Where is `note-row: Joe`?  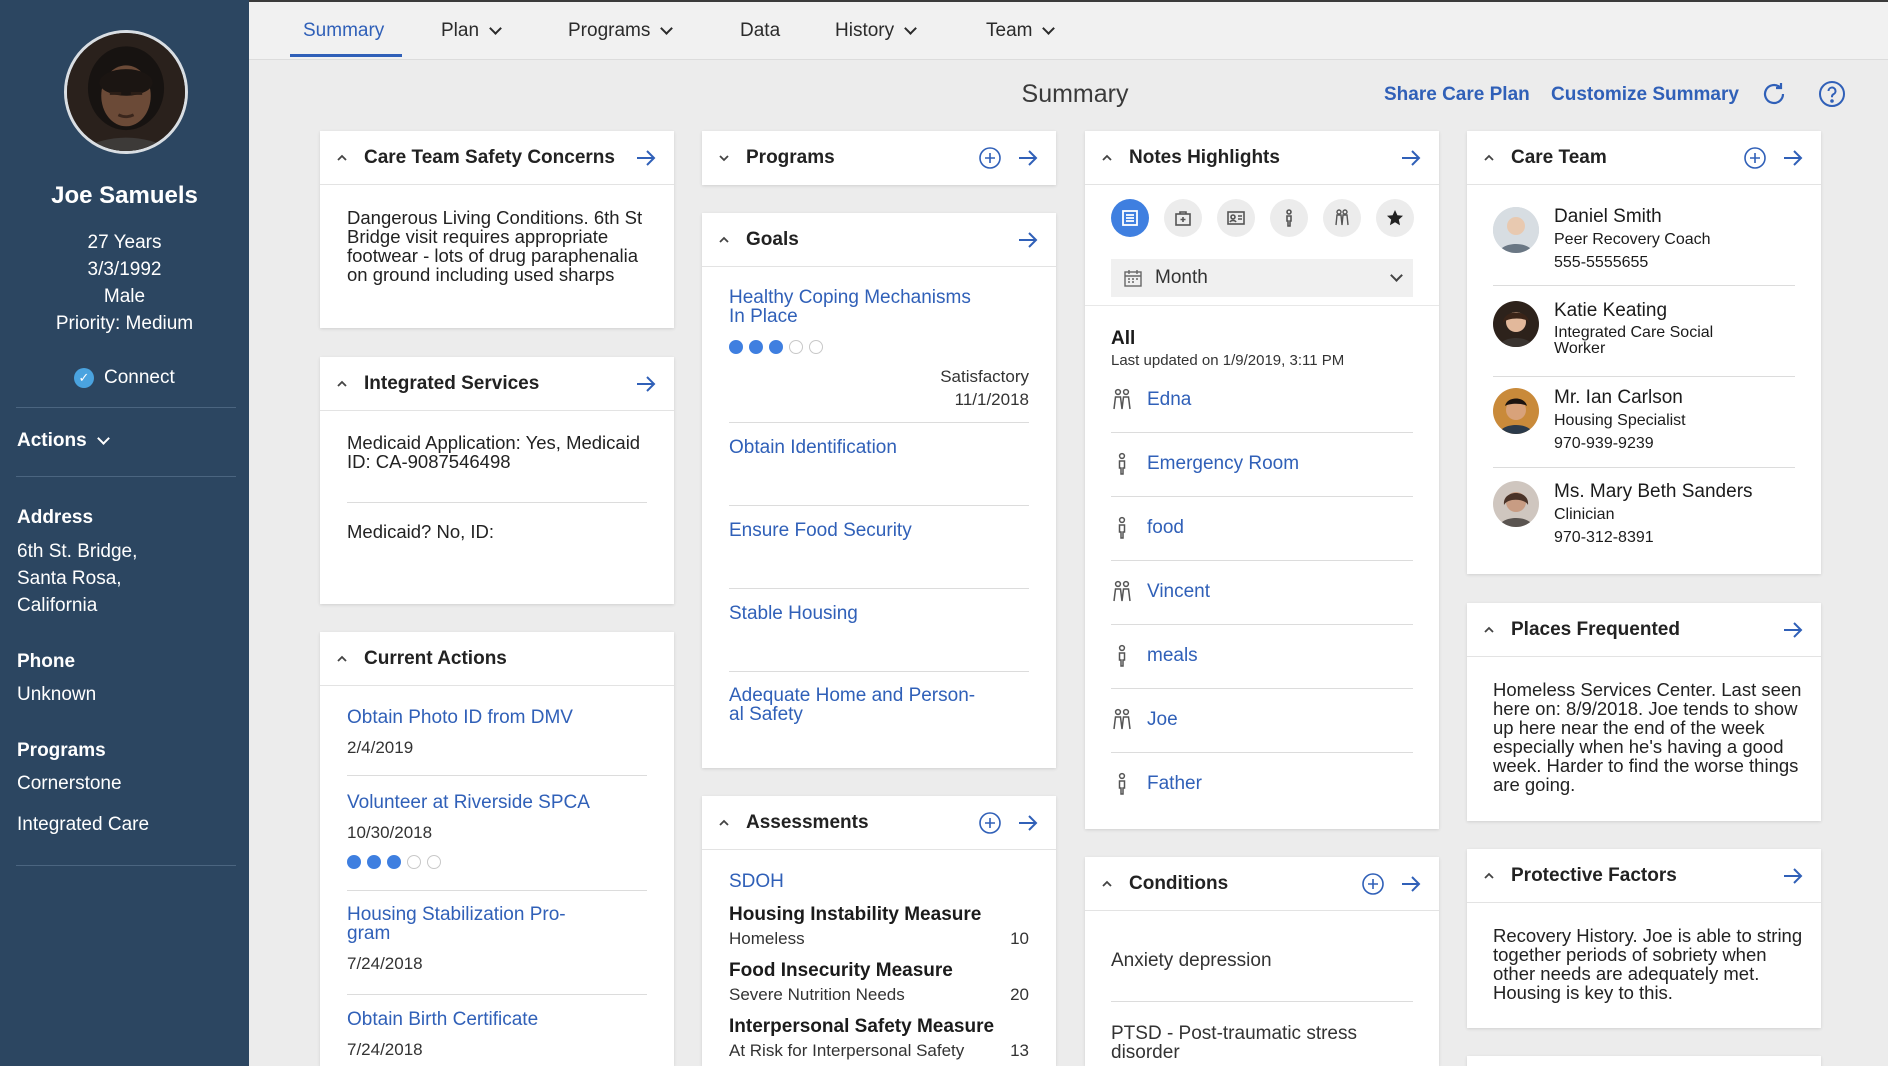 note-row: Joe is located at coordinates (1262, 720).